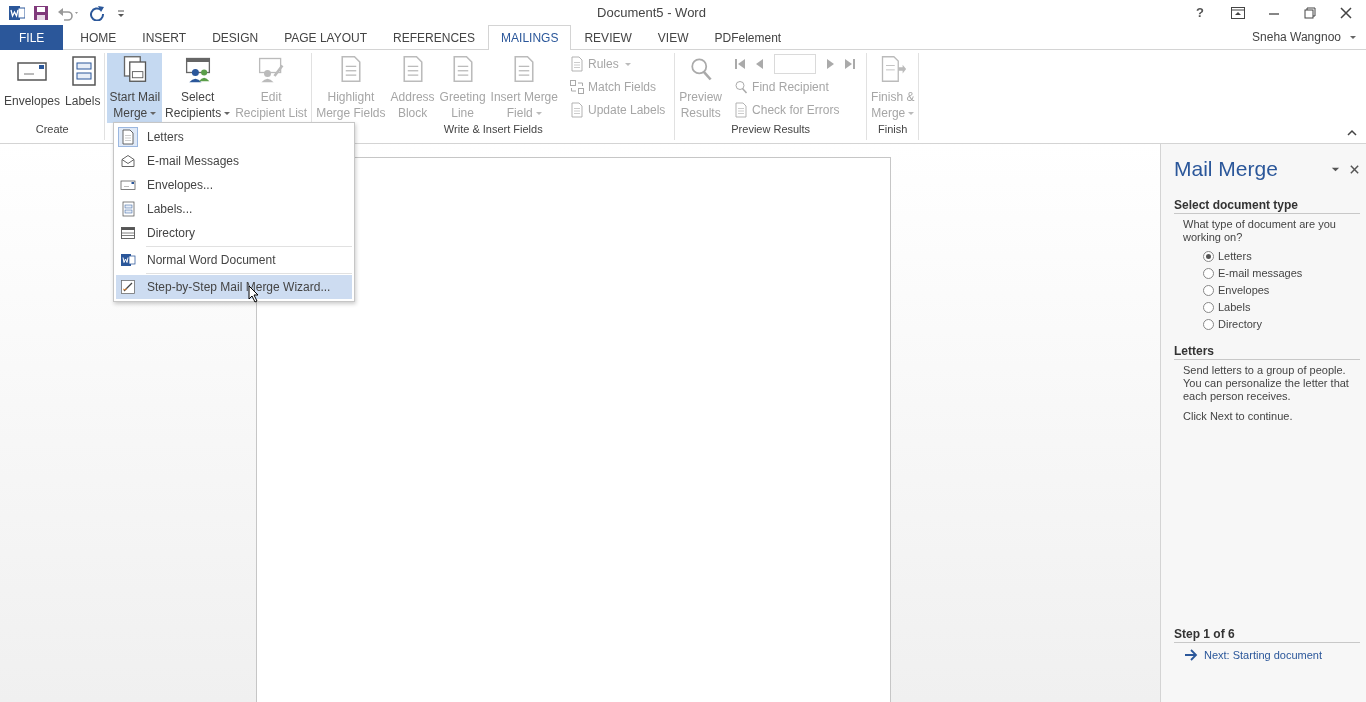 Image resolution: width=1366 pixels, height=702 pixels. What do you see at coordinates (1267, 206) in the screenshot?
I see `section-heading: Select document type` at bounding box center [1267, 206].